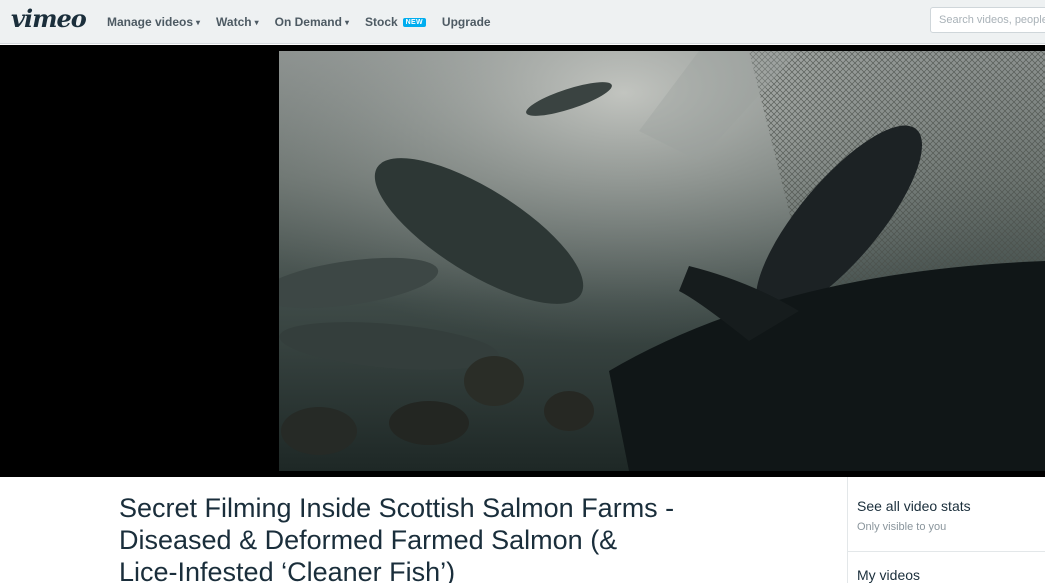 Image resolution: width=1045 pixels, height=583 pixels. What do you see at coordinates (381, 22) in the screenshot?
I see `nav-stock-label: Stock` at bounding box center [381, 22].